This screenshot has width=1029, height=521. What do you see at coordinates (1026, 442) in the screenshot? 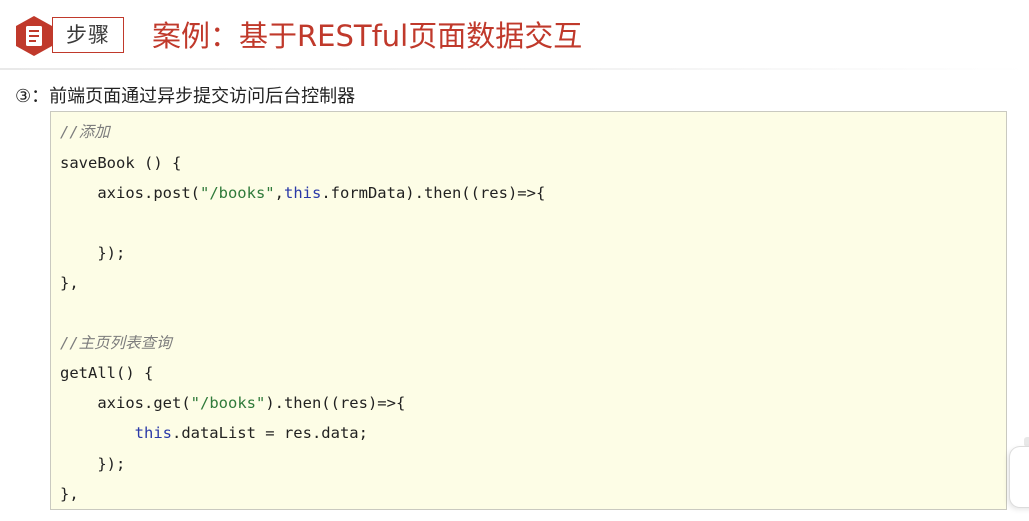
I see `side-panel-tab` at bounding box center [1026, 442].